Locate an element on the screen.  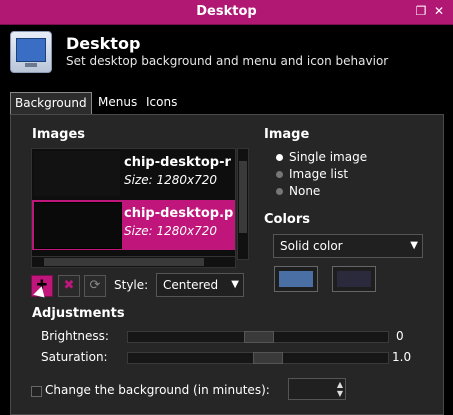
spin-arrows-icon: ▲ ▼ is located at coordinates (340, 389).